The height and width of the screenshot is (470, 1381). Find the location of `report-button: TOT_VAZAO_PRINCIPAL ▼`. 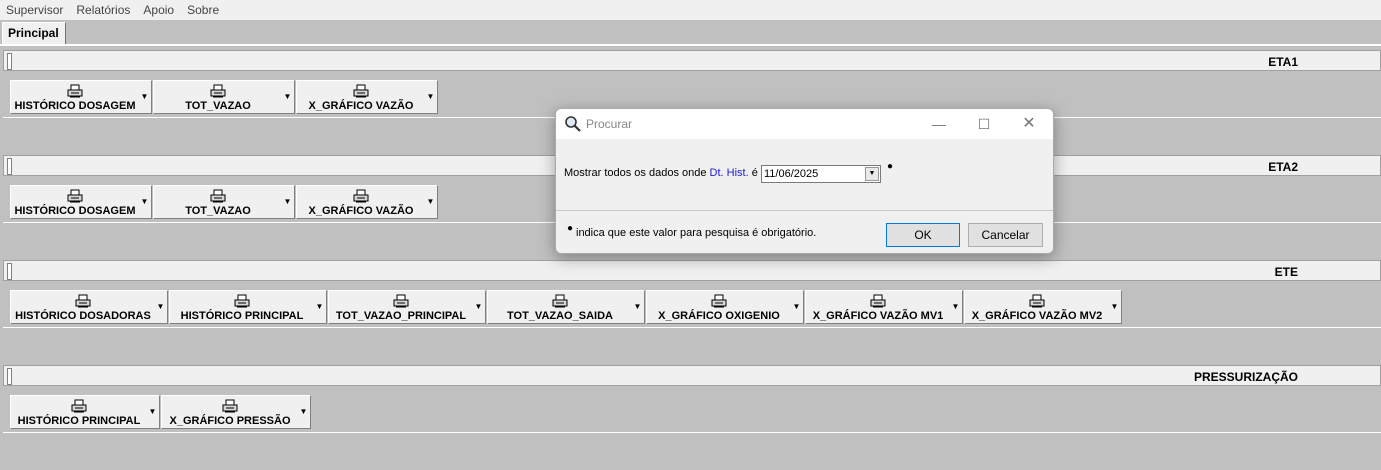

report-button: TOT_VAZAO_PRINCIPAL ▼ is located at coordinates (407, 307).